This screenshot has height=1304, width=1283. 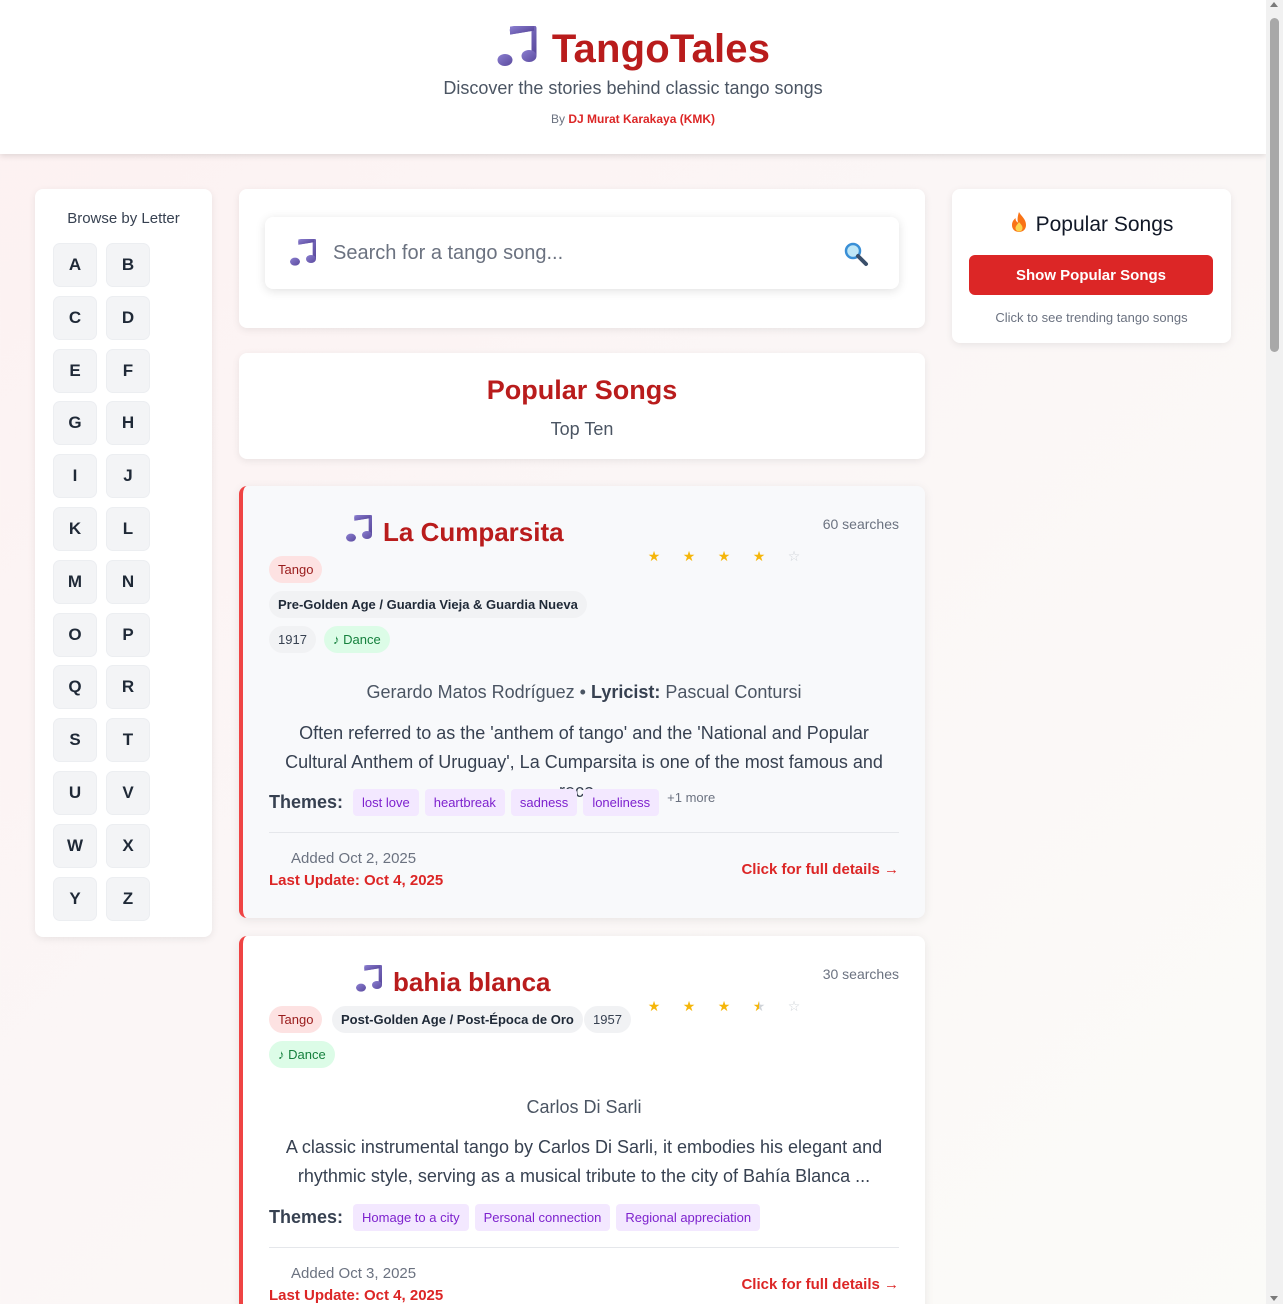 I want to click on search-box, so click(x=582, y=253).